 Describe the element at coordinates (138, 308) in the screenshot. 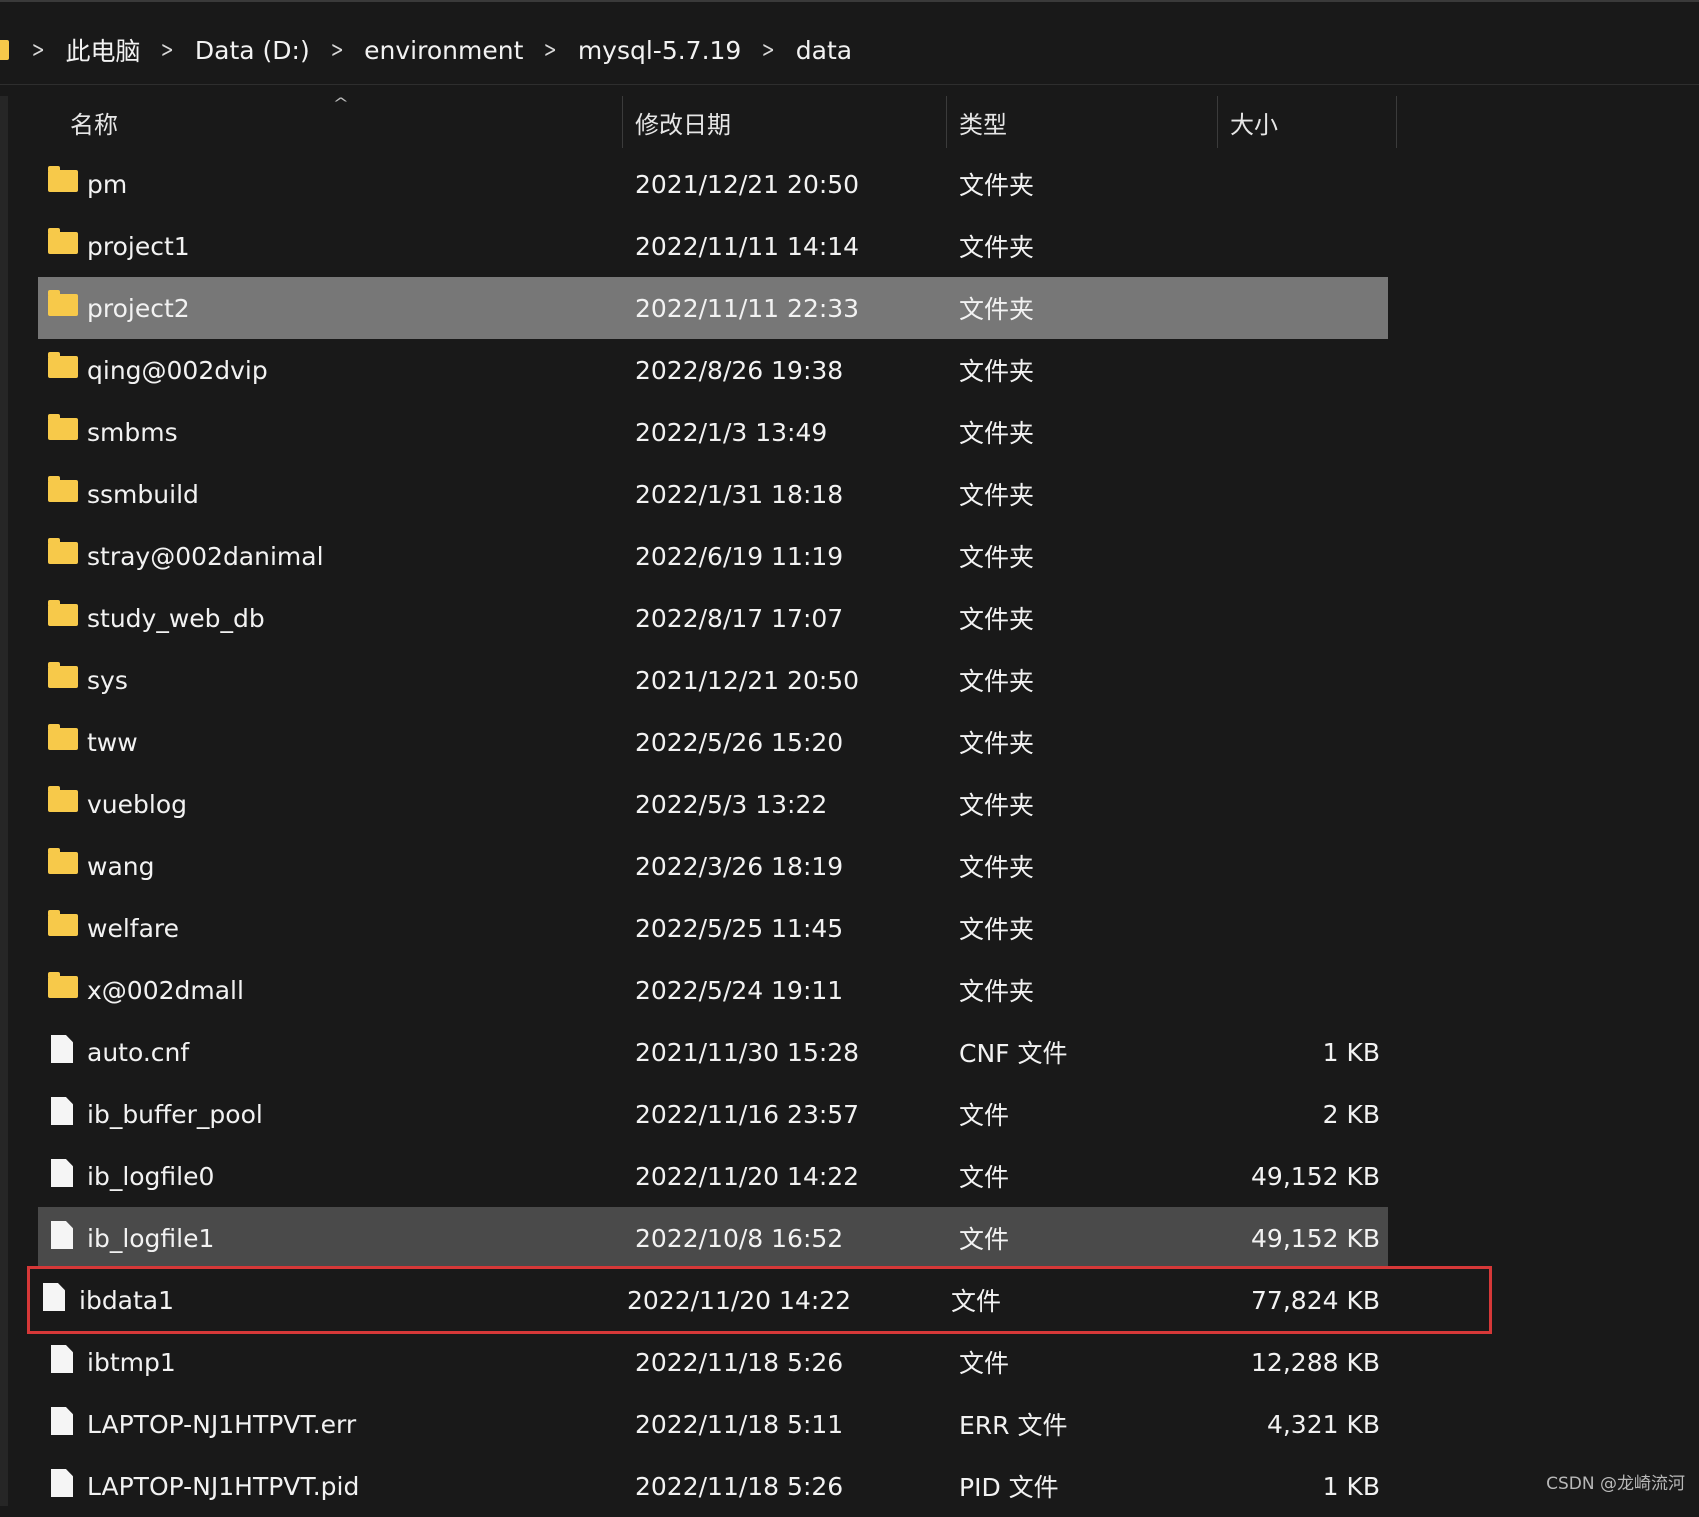

I see `file-name: project2` at that location.